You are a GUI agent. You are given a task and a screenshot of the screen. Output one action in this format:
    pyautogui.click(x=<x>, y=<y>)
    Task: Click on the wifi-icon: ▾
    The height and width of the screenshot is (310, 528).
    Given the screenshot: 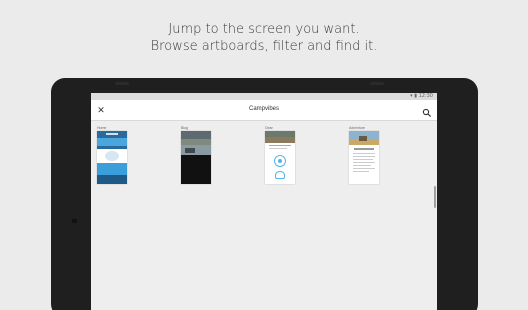 What is the action you would take?
    pyautogui.click(x=411, y=96)
    